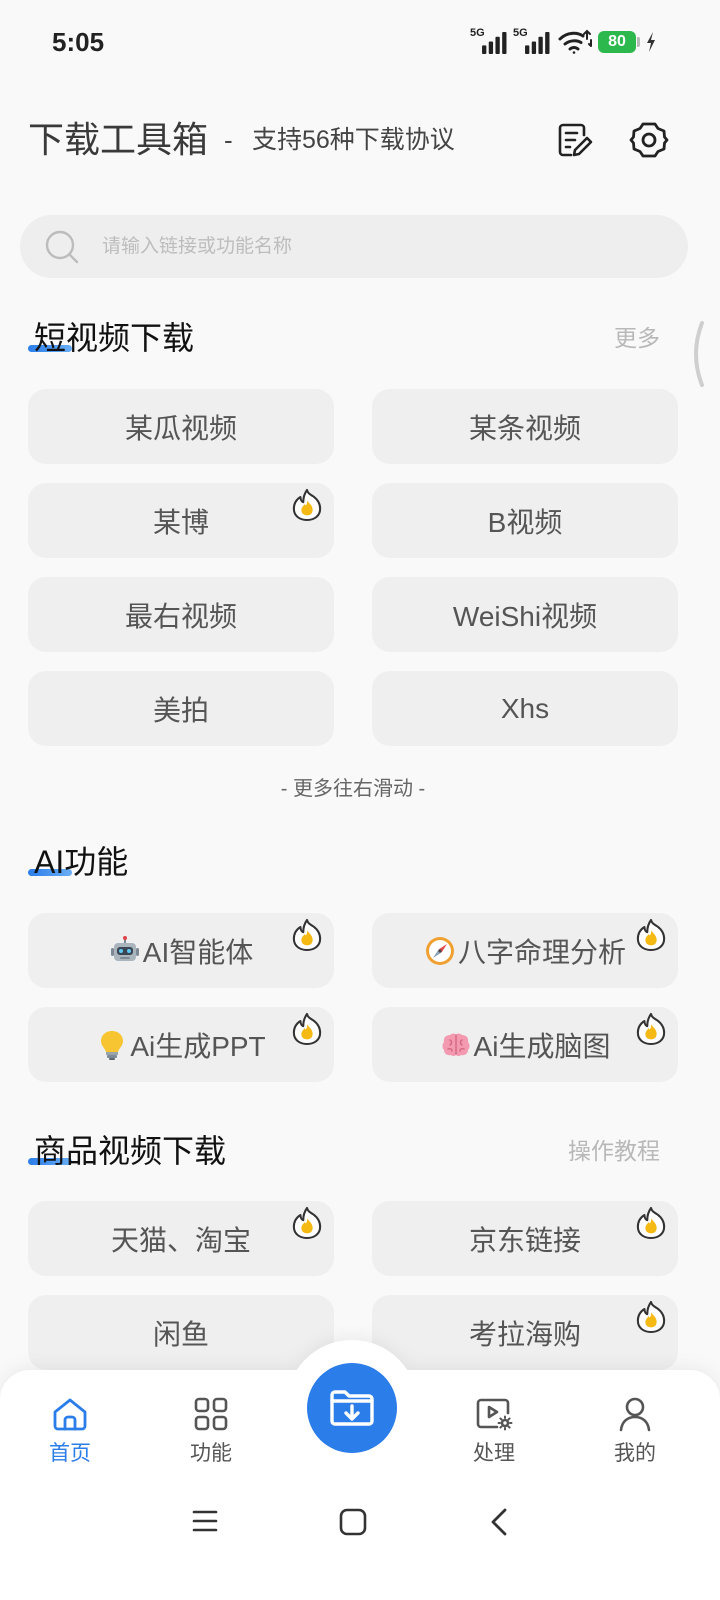 The image size is (720, 1600). What do you see at coordinates (81, 862) in the screenshot?
I see `section-title-ai: AI功能` at bounding box center [81, 862].